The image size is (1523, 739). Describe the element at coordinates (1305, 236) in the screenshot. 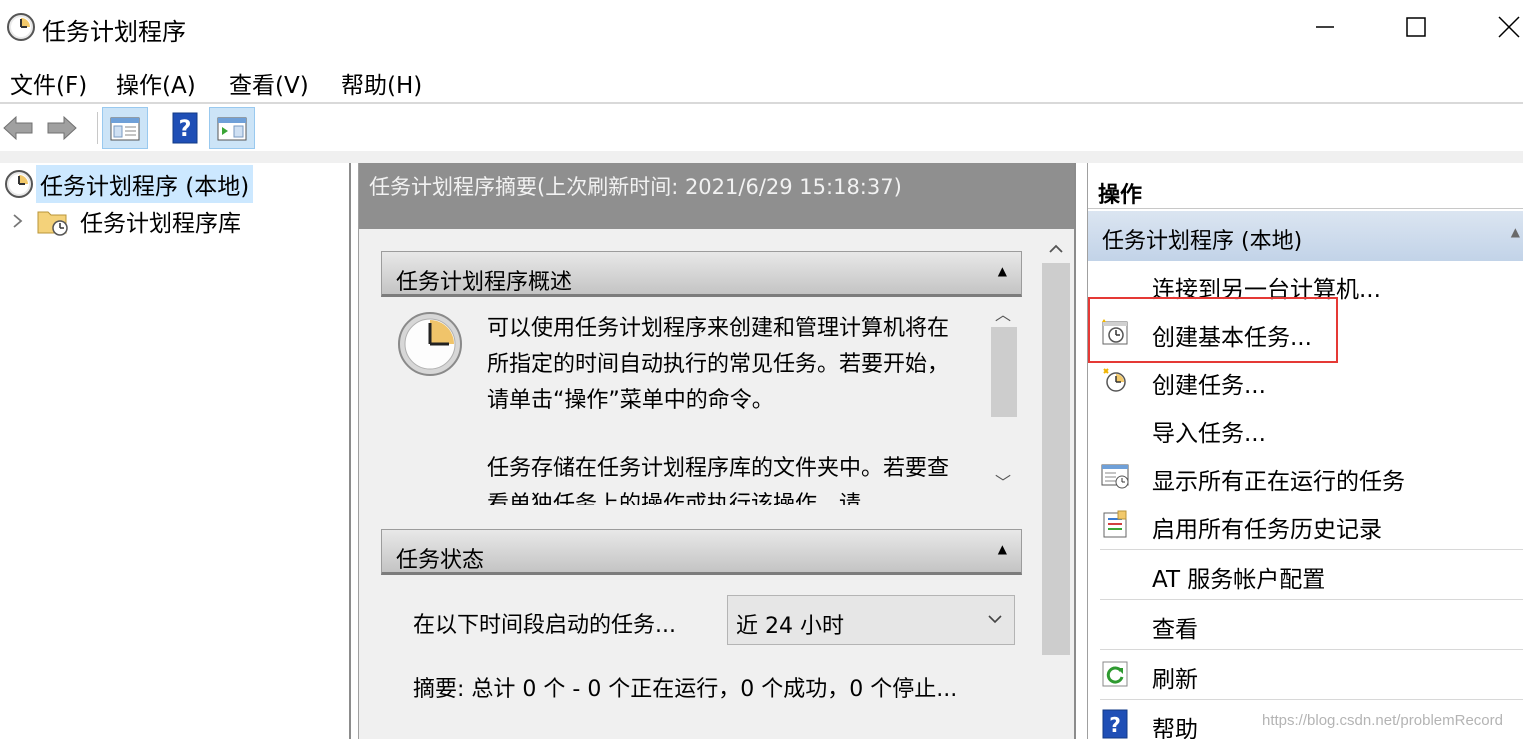

I see `actions-section-header: 任务计划程序 (本地) ▲` at that location.